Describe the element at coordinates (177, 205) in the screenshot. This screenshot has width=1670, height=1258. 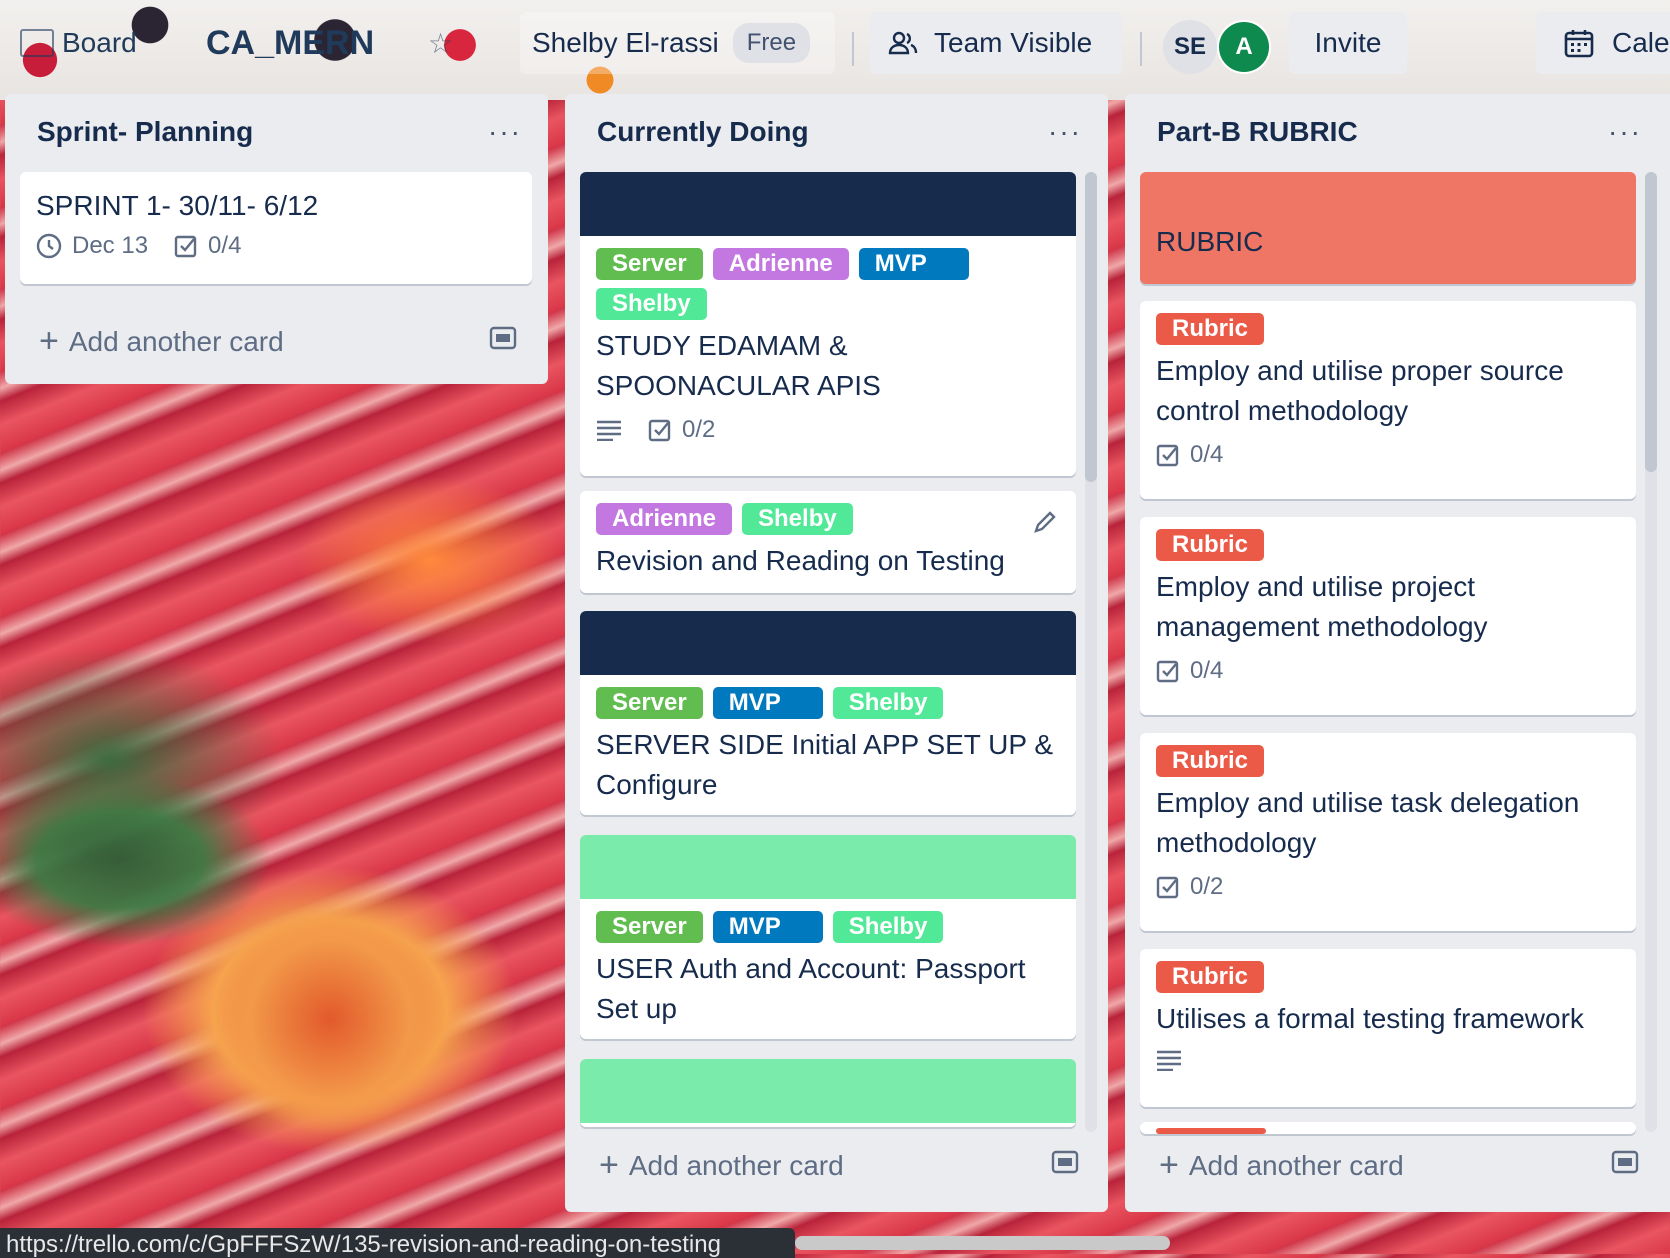
I see `card-title: SPRINT 1- 30/11- 6/12` at that location.